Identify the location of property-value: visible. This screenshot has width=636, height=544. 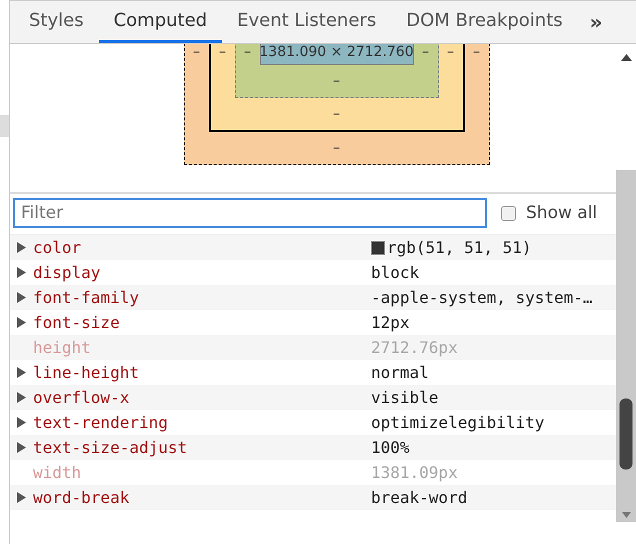
(404, 397).